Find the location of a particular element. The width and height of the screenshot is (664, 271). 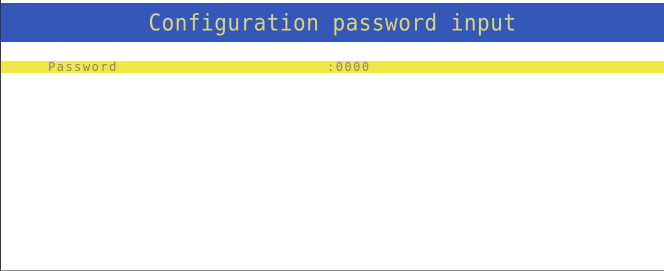

password-row: Password :0000 is located at coordinates (332, 67).